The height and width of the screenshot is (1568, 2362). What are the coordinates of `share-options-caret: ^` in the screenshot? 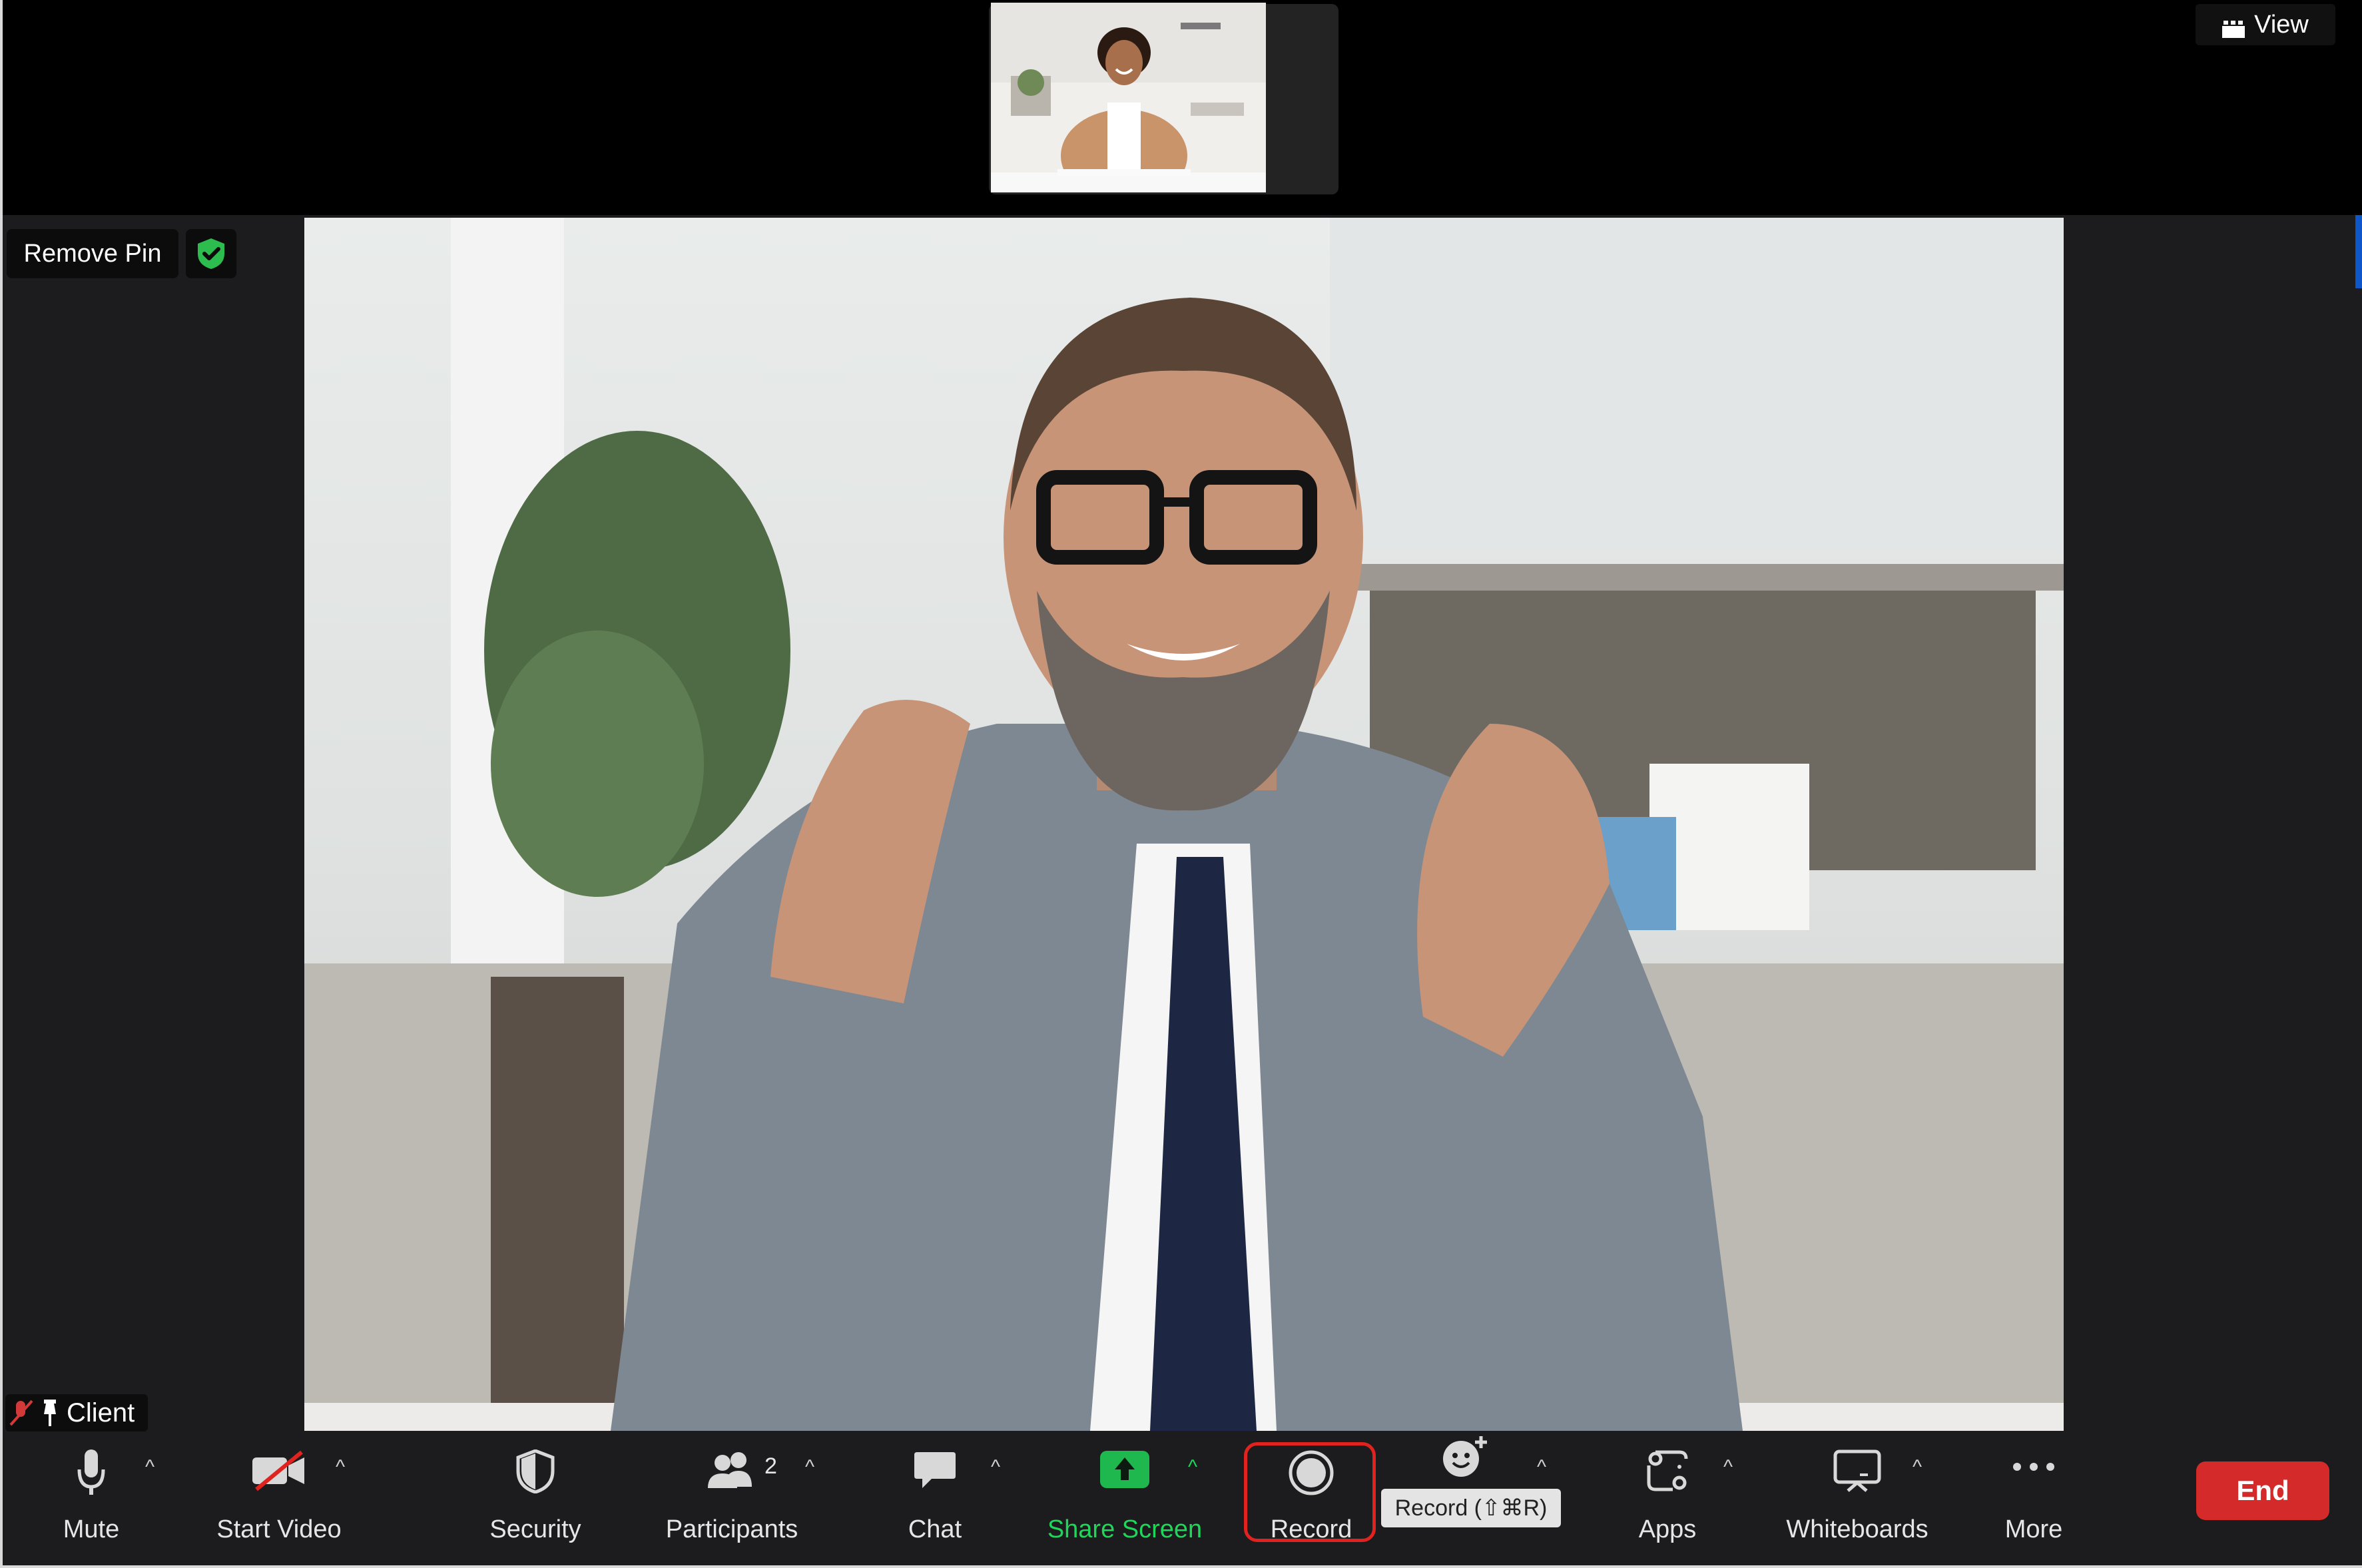 It's located at (1192, 1467).